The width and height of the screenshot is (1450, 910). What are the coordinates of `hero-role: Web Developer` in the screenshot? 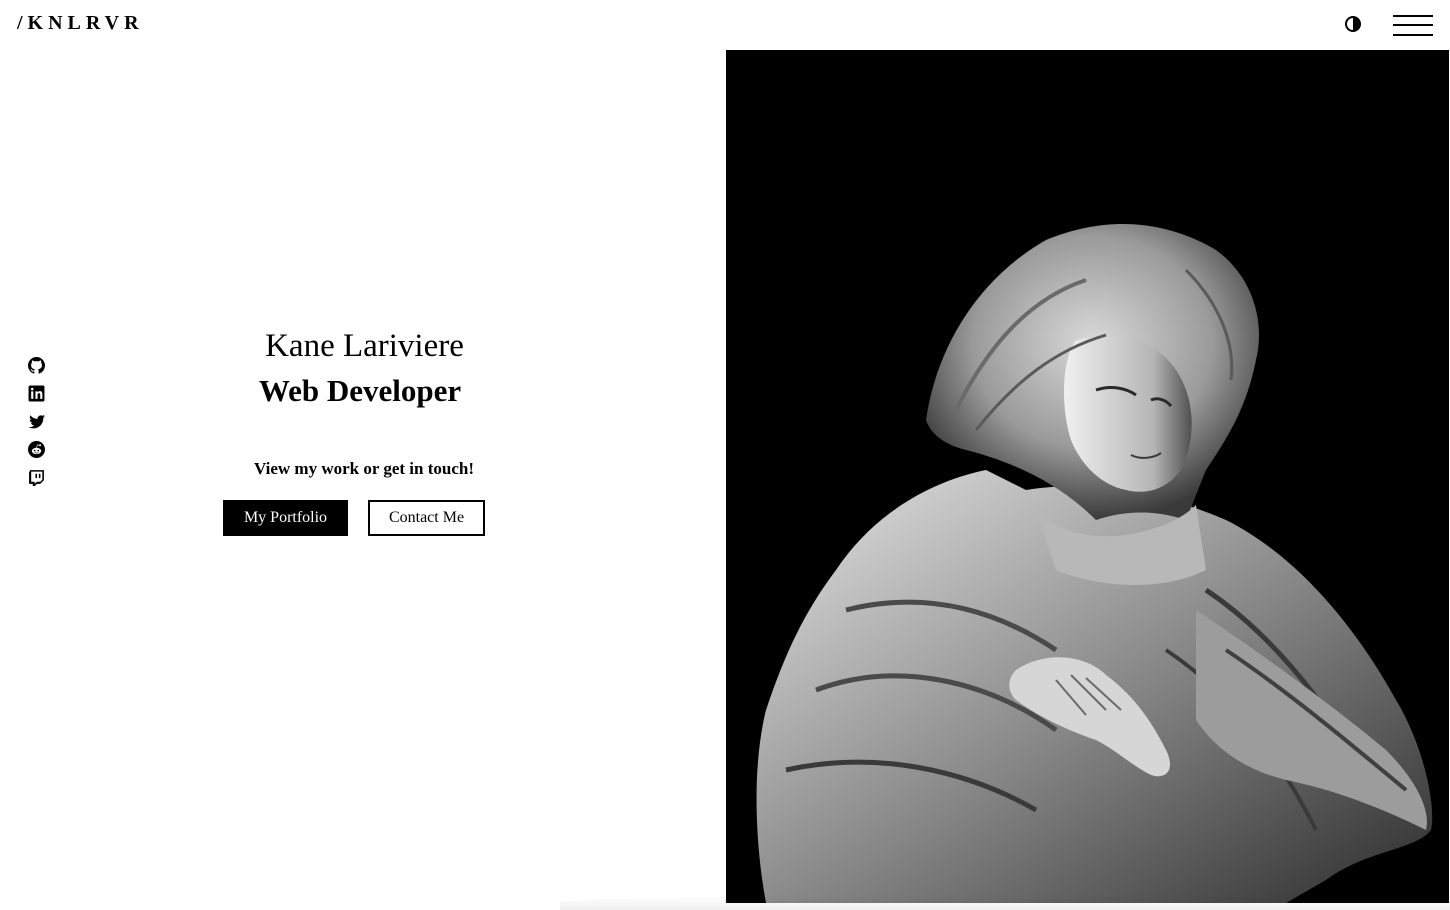 It's located at (360, 390).